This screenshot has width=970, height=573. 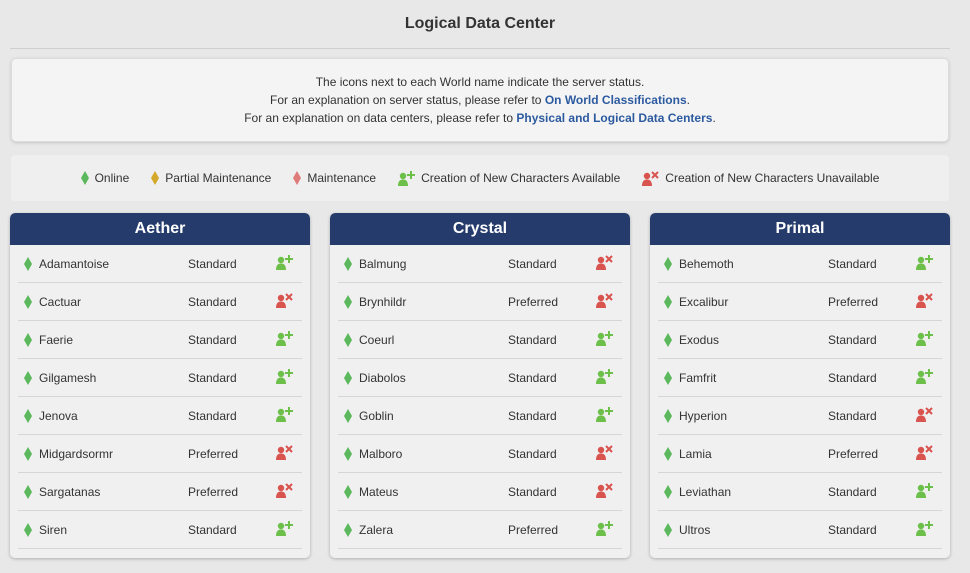 I want to click on world-name: Ultros, so click(x=695, y=530).